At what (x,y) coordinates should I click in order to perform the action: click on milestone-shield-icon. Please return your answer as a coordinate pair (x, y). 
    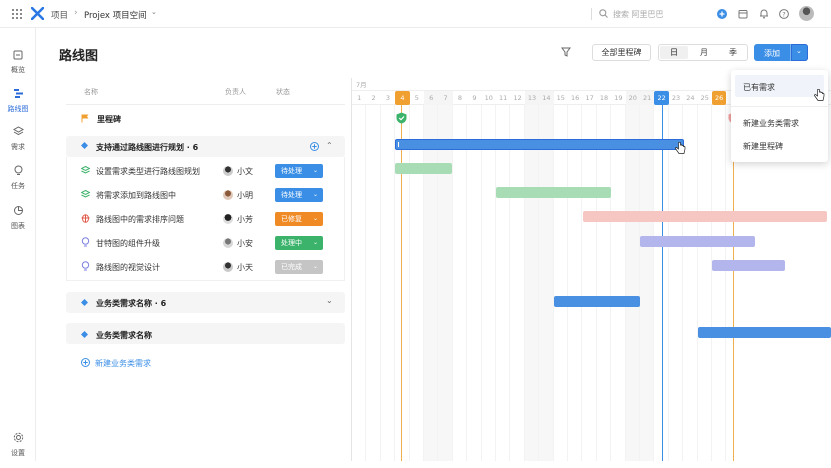
    Looking at the image, I should click on (401, 118).